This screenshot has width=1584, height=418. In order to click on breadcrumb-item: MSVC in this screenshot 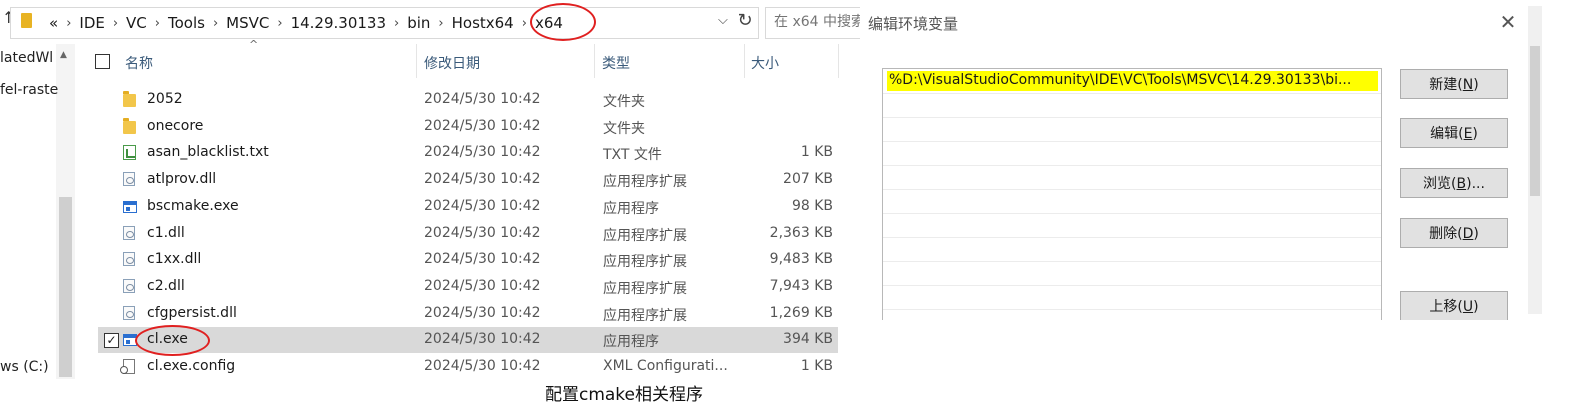, I will do `click(247, 23)`.